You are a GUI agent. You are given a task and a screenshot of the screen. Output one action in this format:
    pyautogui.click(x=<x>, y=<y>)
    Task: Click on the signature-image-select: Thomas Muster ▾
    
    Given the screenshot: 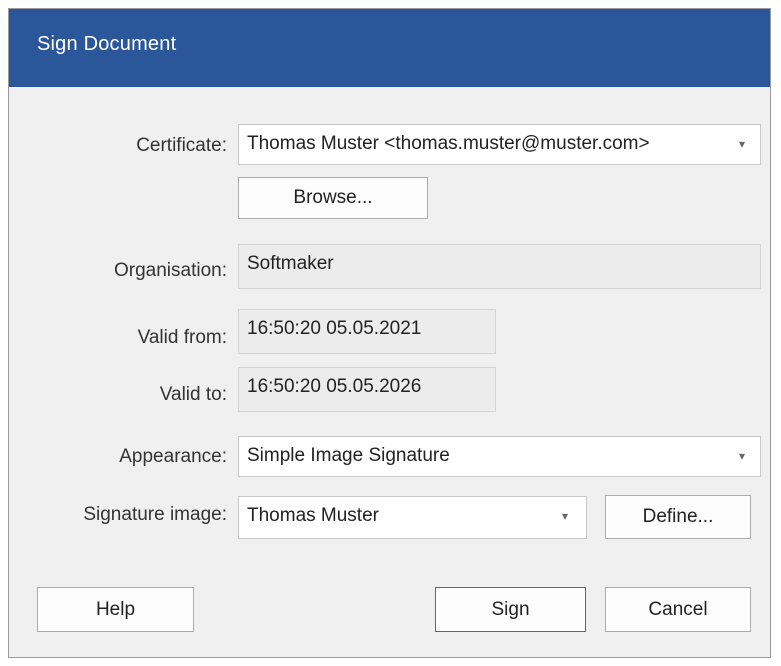 What is the action you would take?
    pyautogui.click(x=412, y=517)
    